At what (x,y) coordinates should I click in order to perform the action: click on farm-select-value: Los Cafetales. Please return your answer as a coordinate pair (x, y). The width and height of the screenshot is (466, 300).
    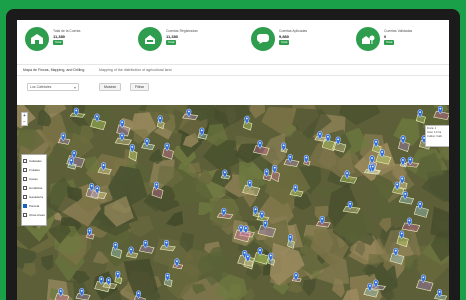
    Looking at the image, I should click on (41, 87).